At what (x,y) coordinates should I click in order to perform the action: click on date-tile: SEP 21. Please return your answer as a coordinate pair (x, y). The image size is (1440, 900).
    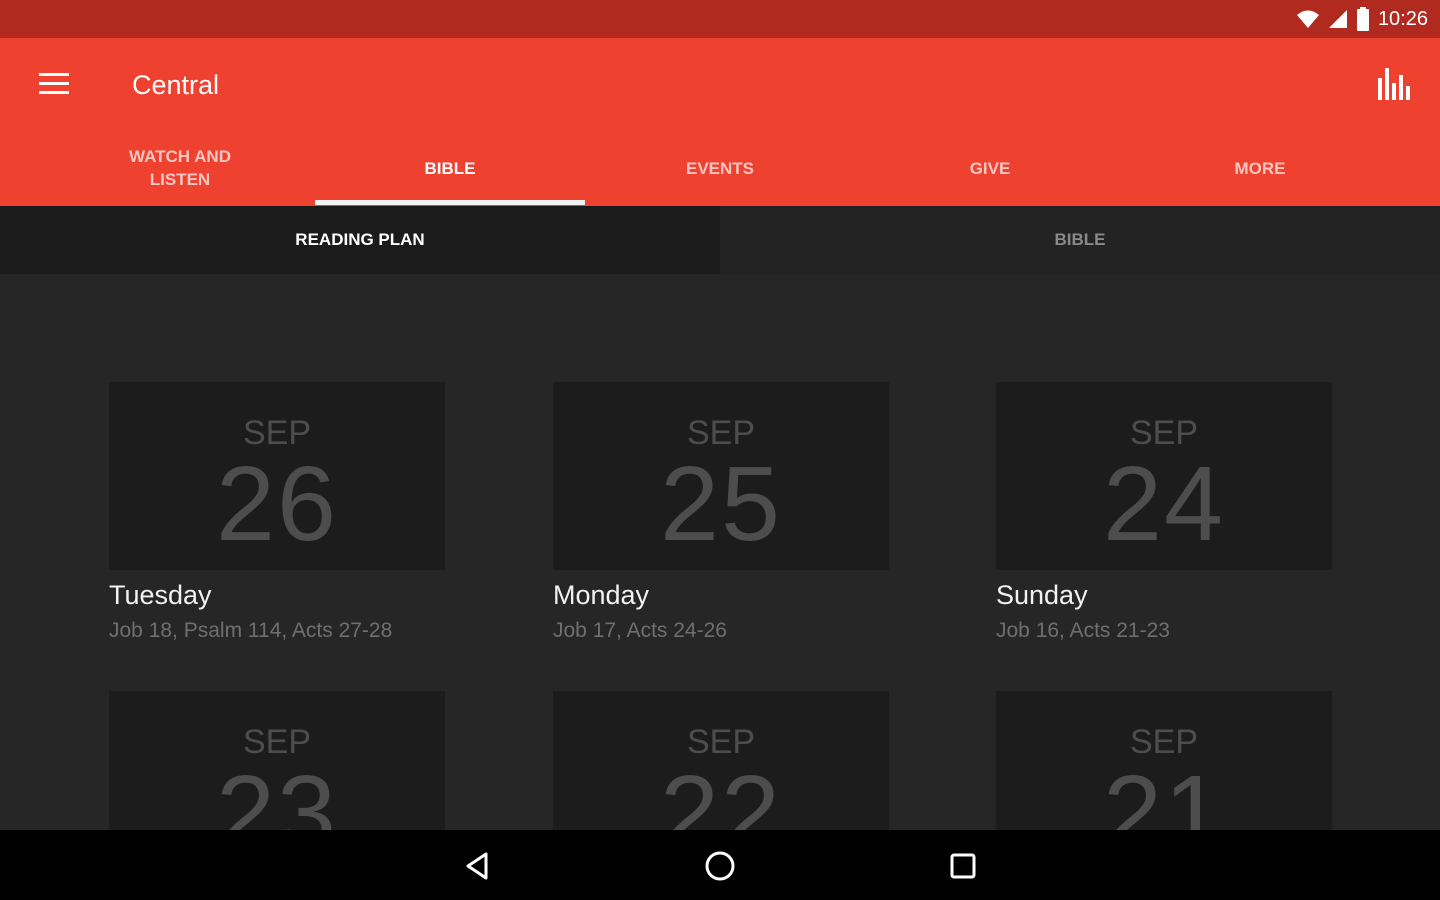
    Looking at the image, I should click on (1164, 760).